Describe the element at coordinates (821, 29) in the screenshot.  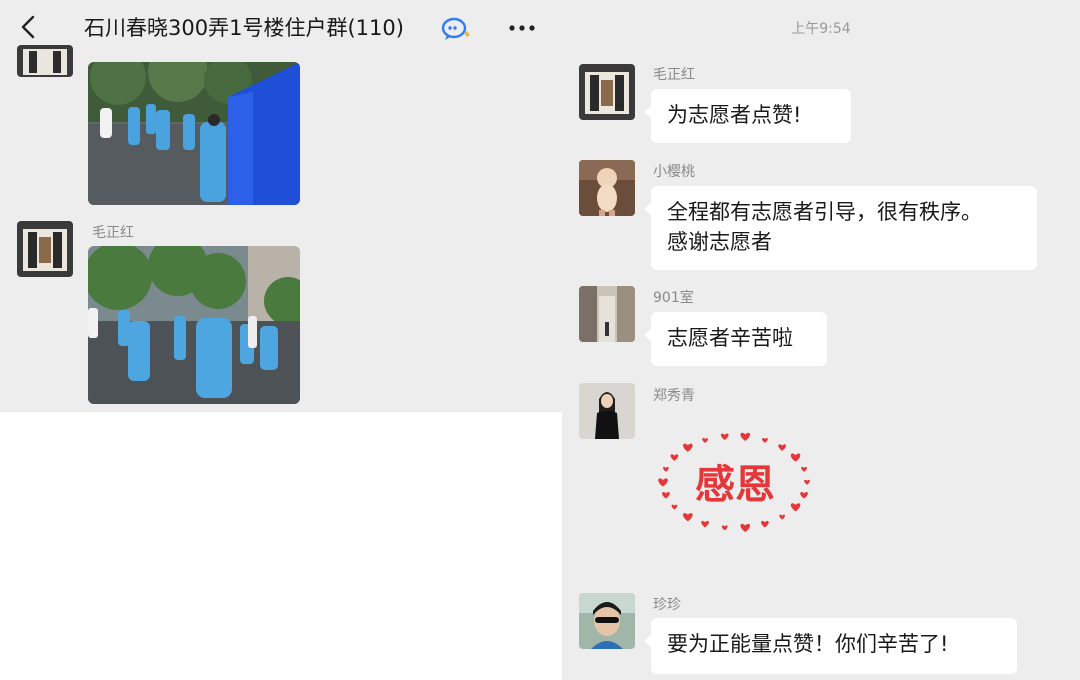
I see `message-timestamp: 上午9:54` at that location.